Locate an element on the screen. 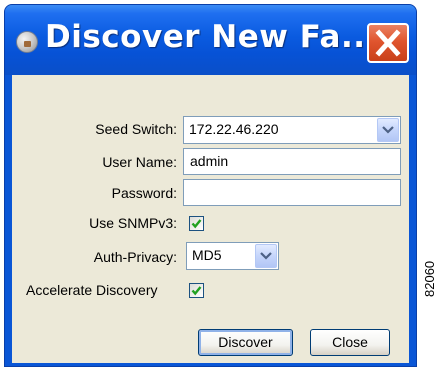  accelerate-discovery-checkbox is located at coordinates (196, 290).